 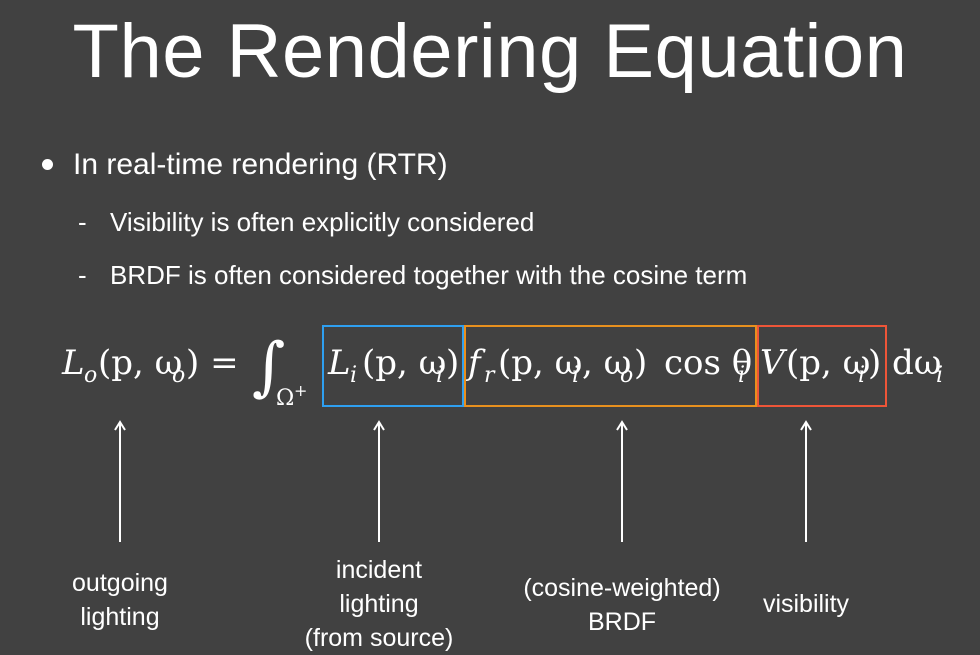 What do you see at coordinates (939, 375) in the screenshot?
I see `eq-dw-sub: i` at bounding box center [939, 375].